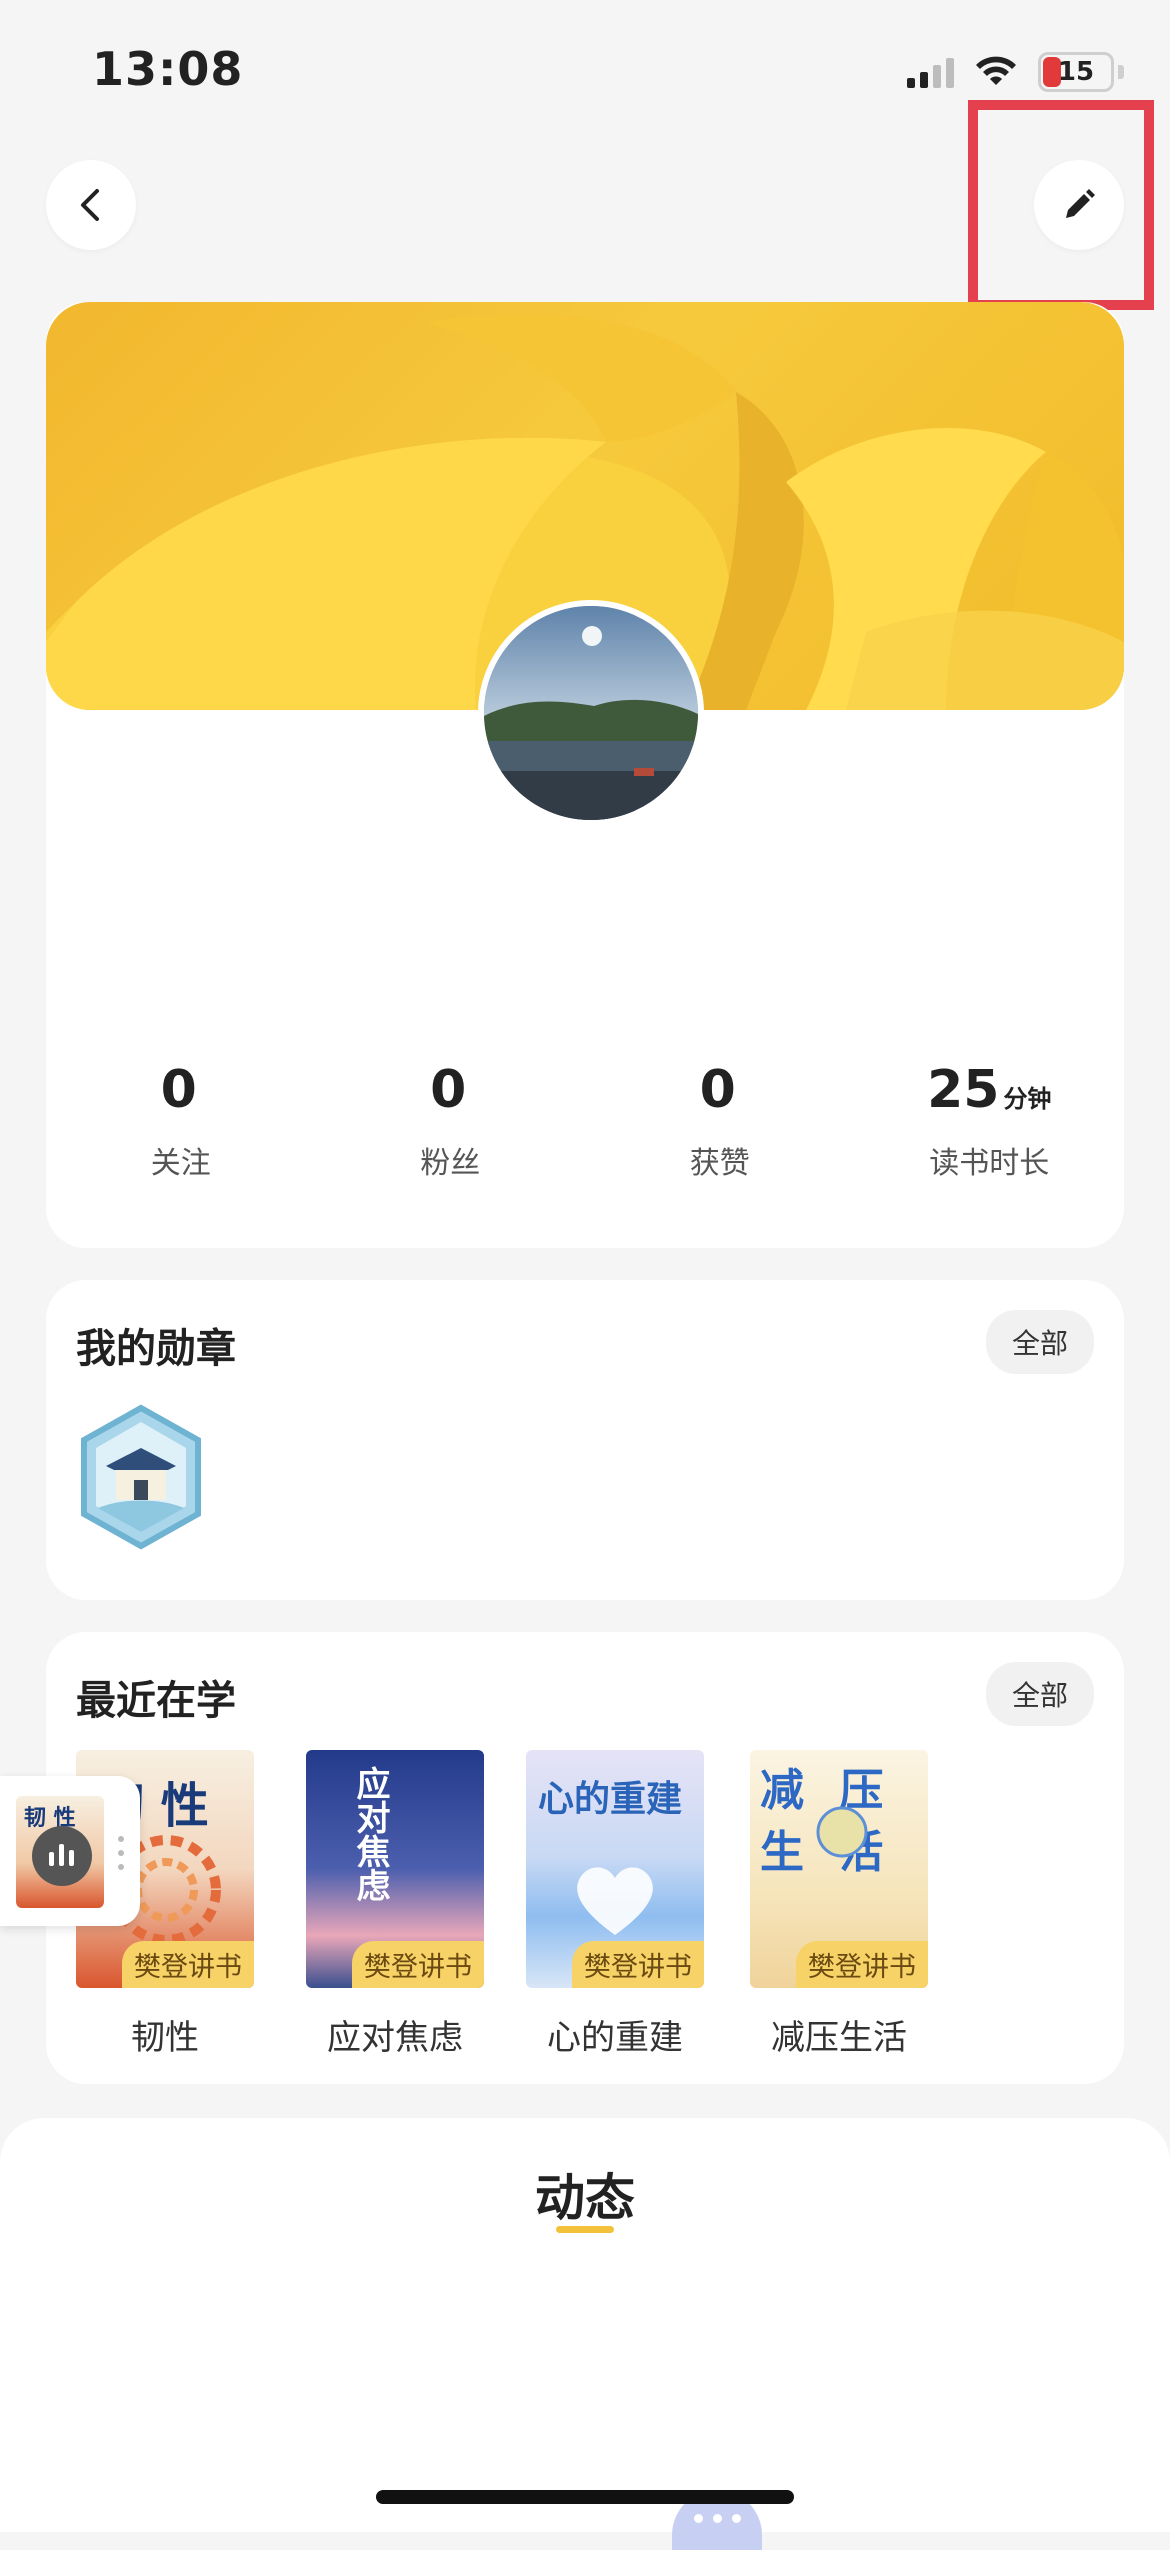 Image resolution: width=1170 pixels, height=2550 pixels. Describe the element at coordinates (1039, 1694) in the screenshot. I see `recent-all-button: 全部` at that location.